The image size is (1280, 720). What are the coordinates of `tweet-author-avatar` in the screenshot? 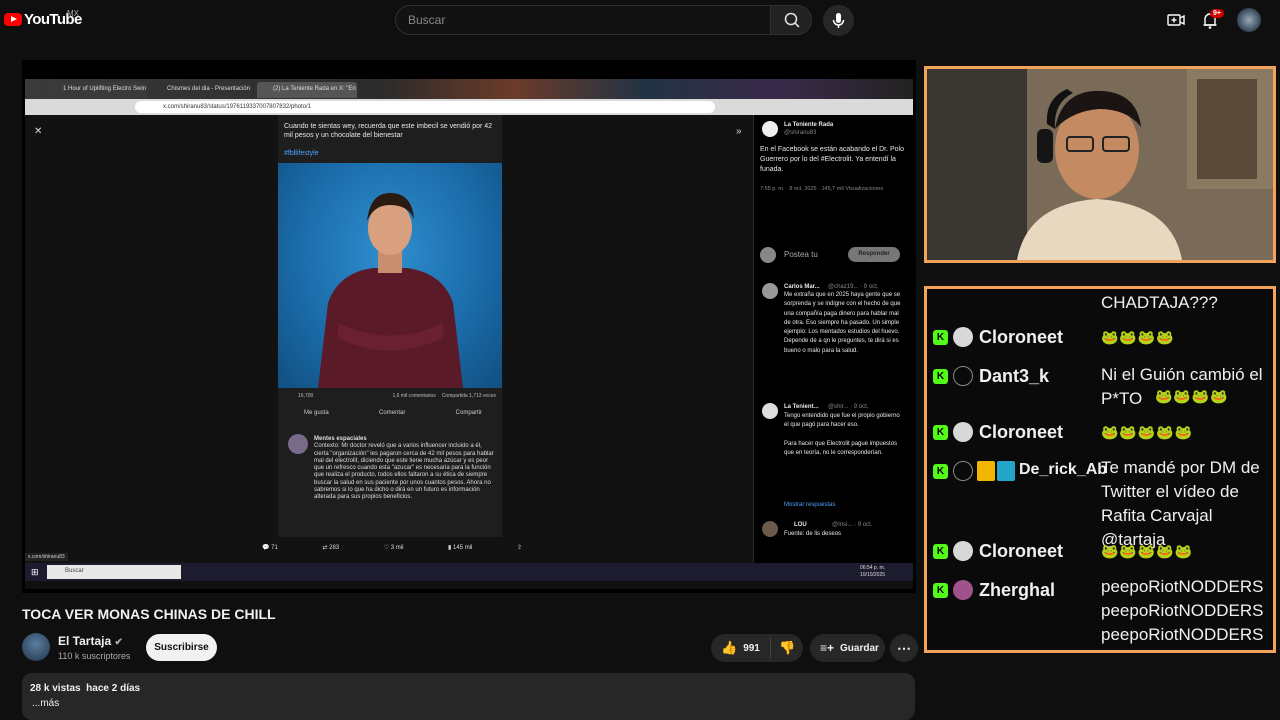 It's located at (770, 129).